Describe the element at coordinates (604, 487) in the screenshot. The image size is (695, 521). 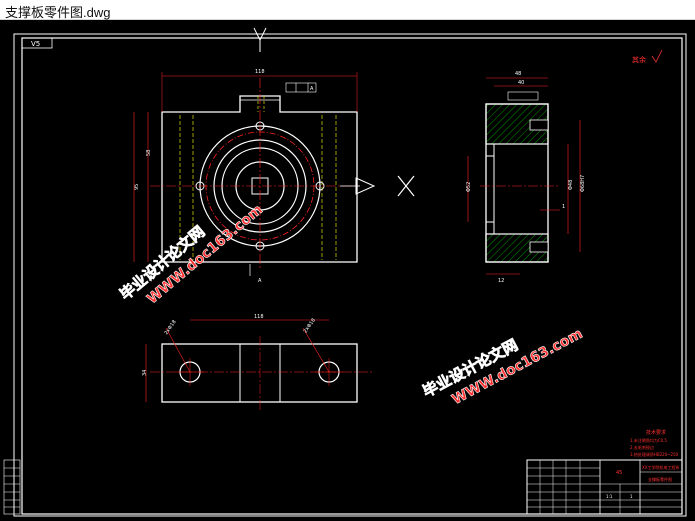
I see `title-block: 45 XX工学院机电工程系 支撑板零件图 1:1 1` at that location.